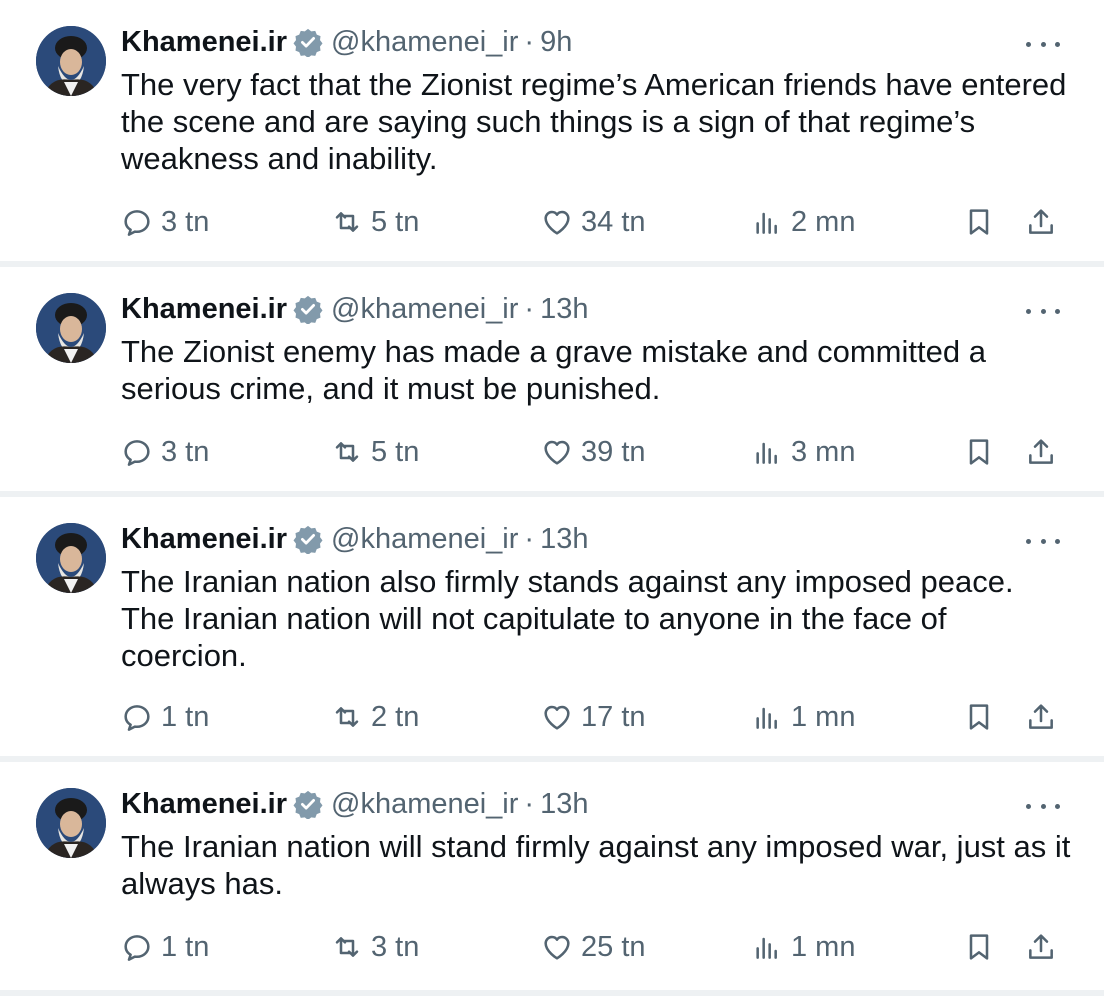 The height and width of the screenshot is (996, 1104). I want to click on views-count: 3 mn, so click(823, 451).